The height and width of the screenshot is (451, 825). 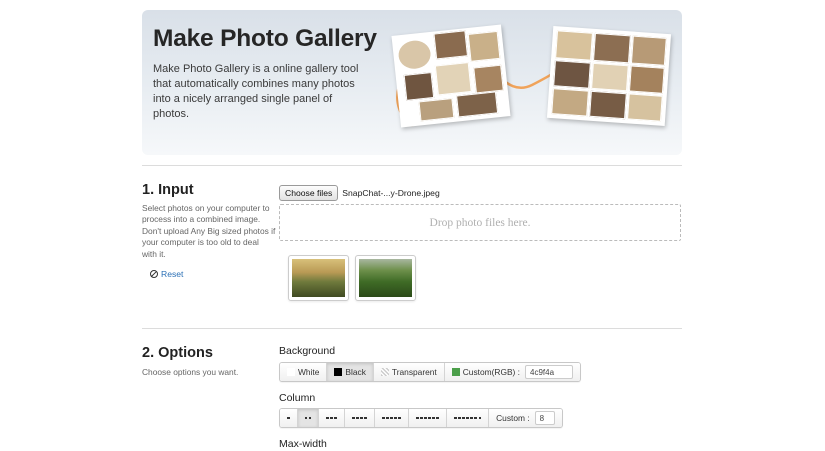 I want to click on black-swatch-icon, so click(x=338, y=372).